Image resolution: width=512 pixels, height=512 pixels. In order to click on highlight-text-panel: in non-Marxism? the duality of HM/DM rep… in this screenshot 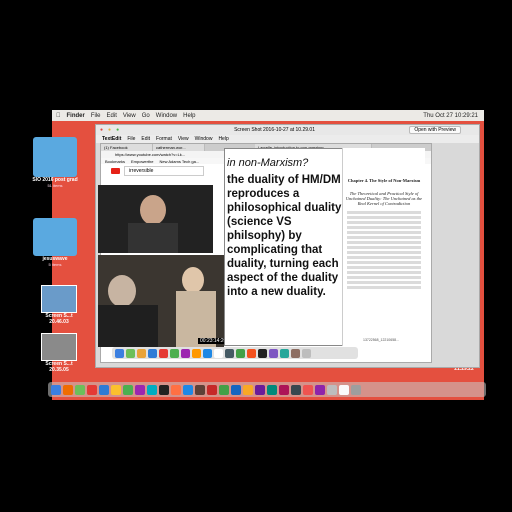, I will do `click(285, 247)`.